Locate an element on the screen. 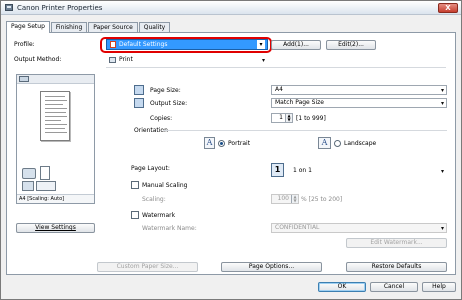 The image size is (462, 300). profile-label: Profile: is located at coordinates (24, 44).